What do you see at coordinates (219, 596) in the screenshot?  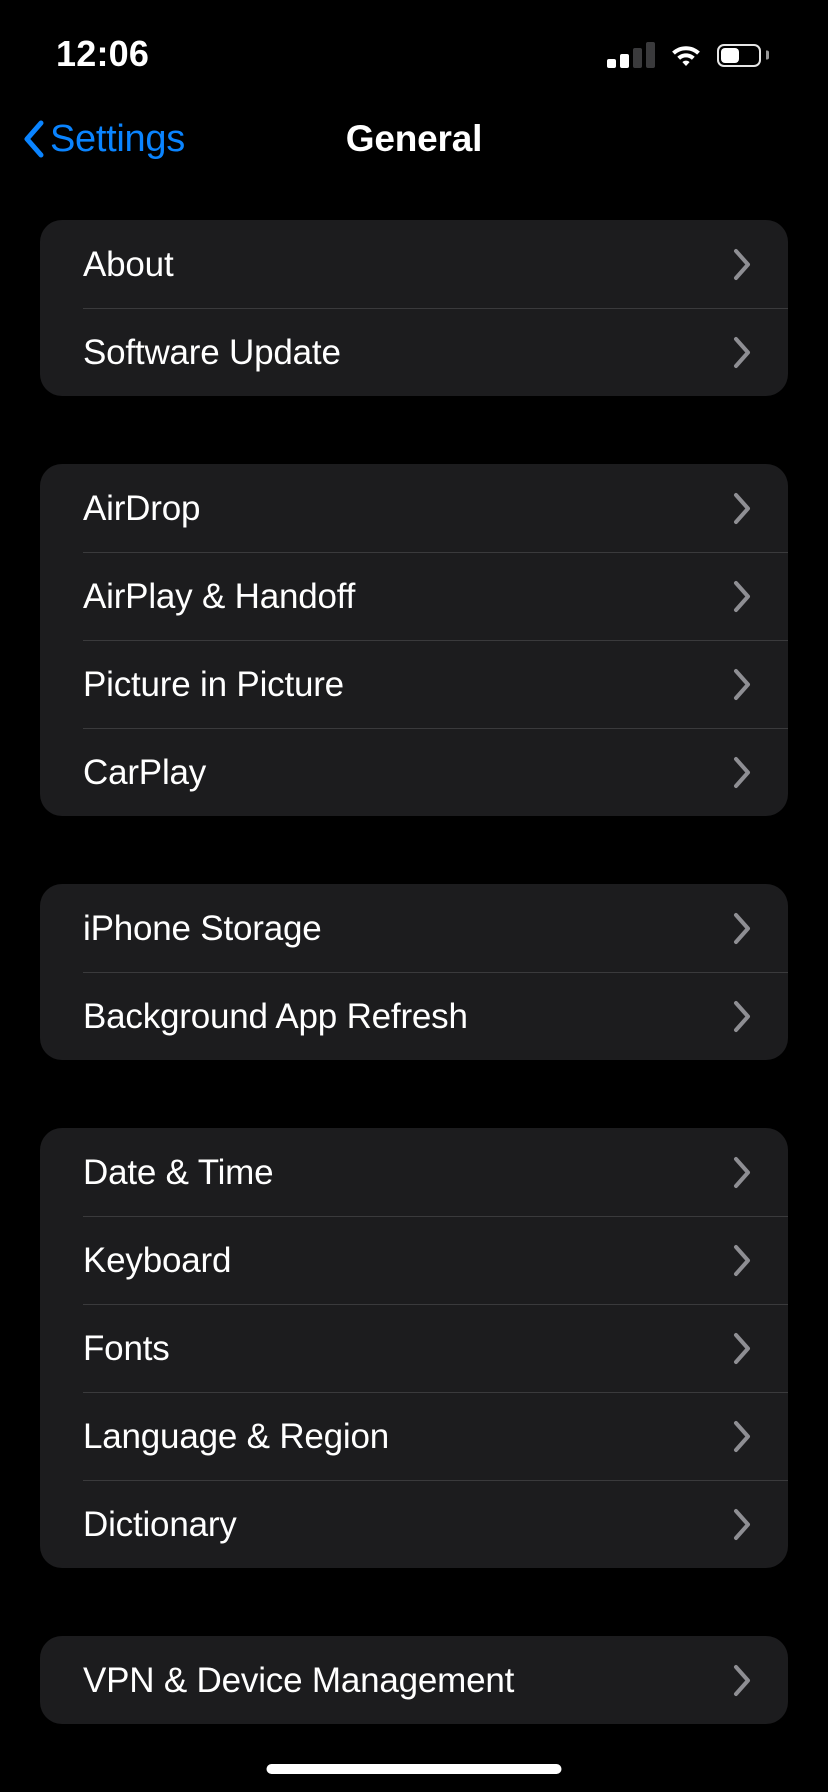 I see `settings-row-label: AirPlay & Handoff` at bounding box center [219, 596].